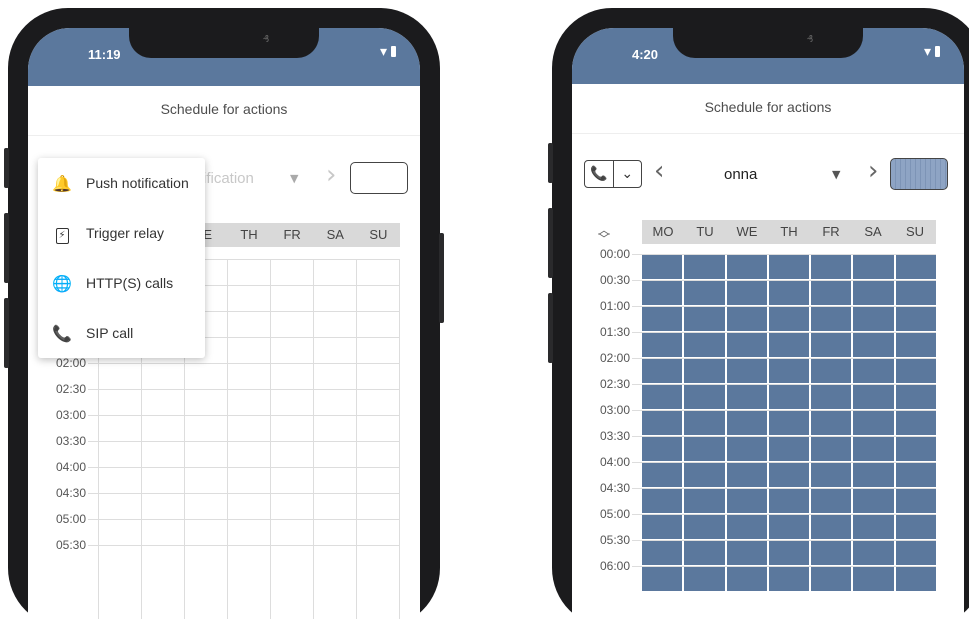 The width and height of the screenshot is (969, 628). I want to click on action-type-button: 📞 ⌄, so click(613, 174).